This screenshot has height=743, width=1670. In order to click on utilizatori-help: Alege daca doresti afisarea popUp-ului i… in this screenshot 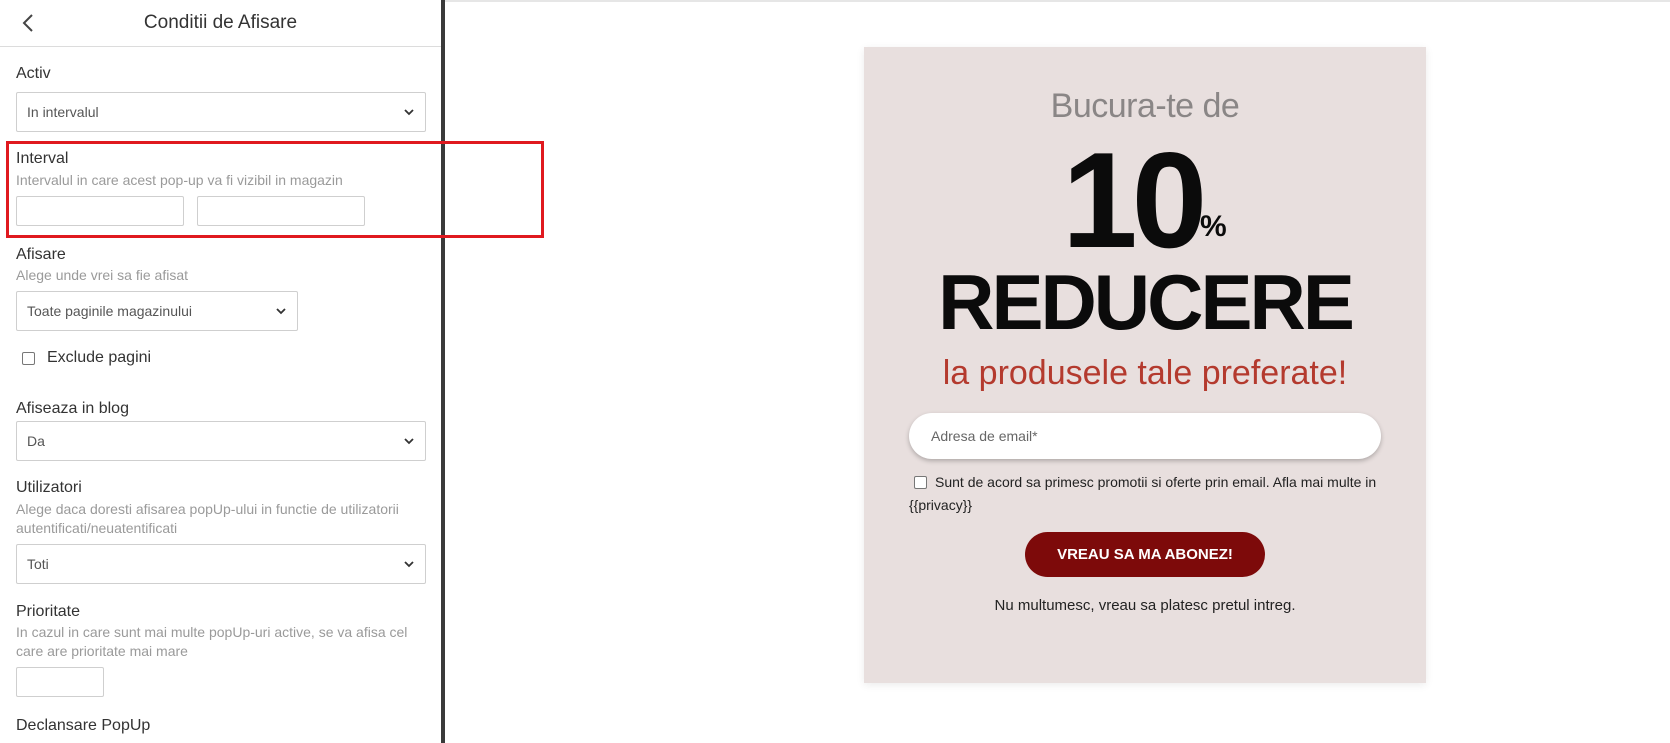, I will do `click(207, 518)`.